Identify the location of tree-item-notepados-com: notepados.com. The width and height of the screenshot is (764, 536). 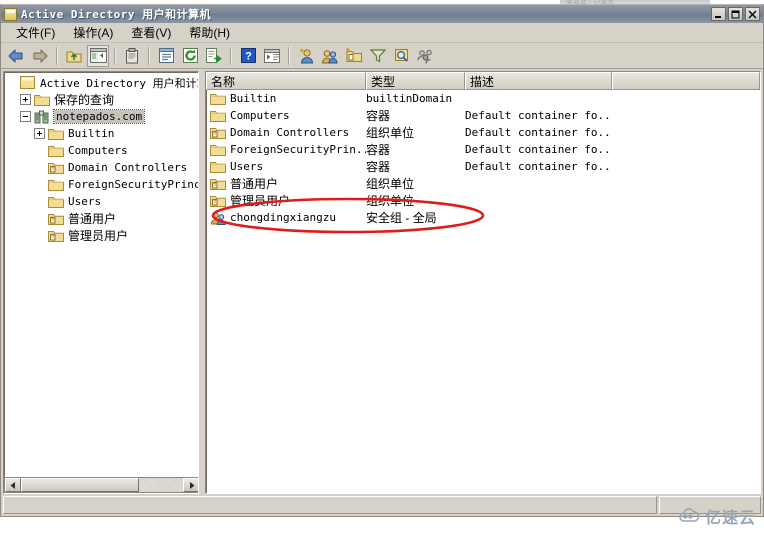
(101, 116).